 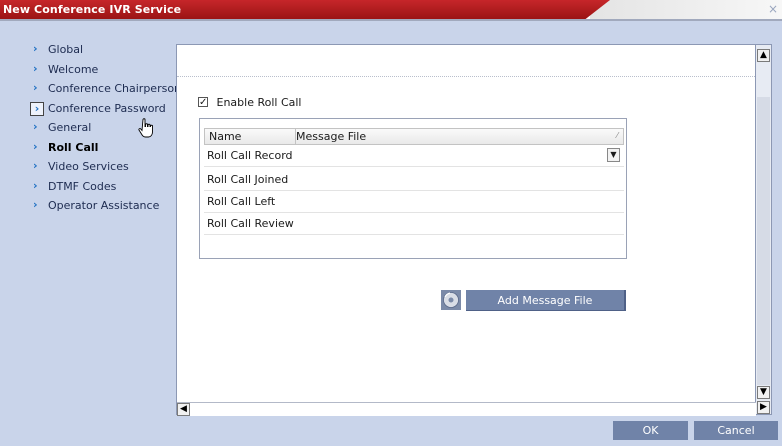 I want to click on sidebar-item-label: Operator Assistance, so click(x=104, y=205).